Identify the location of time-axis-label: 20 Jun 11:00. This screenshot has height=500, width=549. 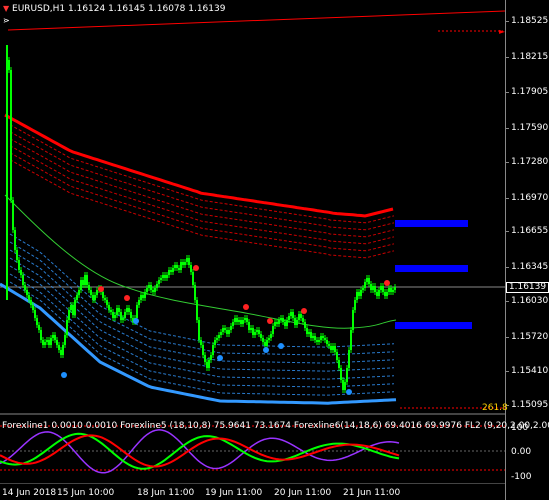
(303, 493).